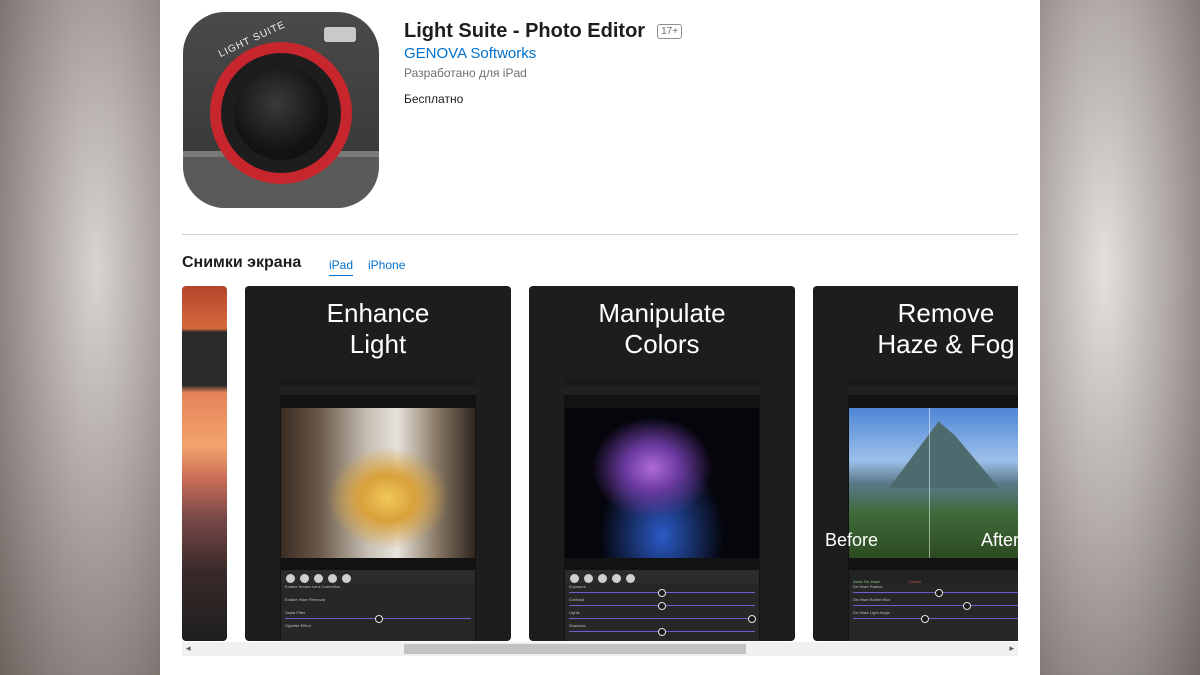 Image resolution: width=1200 pixels, height=675 pixels. I want to click on camera-lens-icon, so click(281, 113).